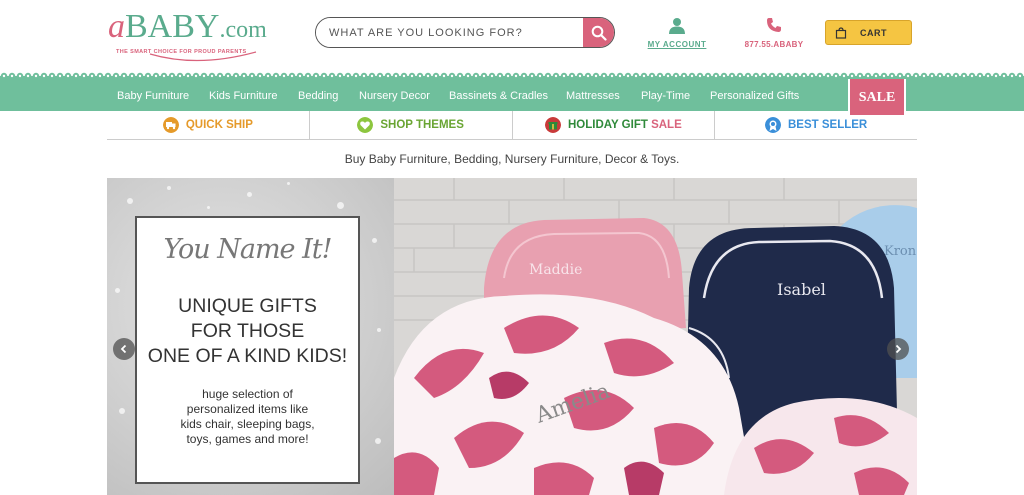  I want to click on cart-icon, so click(841, 32).